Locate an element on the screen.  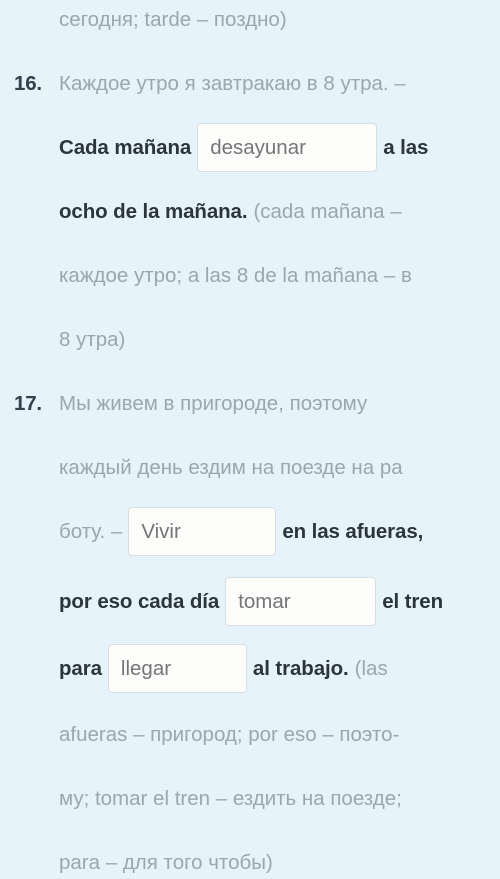
blank-input-desayunar is located at coordinates (287, 148).